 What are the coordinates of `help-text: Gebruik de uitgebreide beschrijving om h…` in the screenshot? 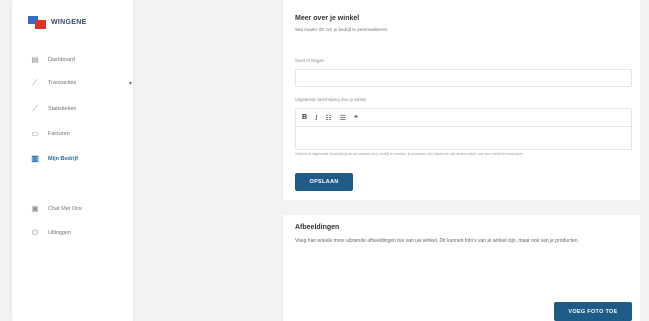 It's located at (409, 154).